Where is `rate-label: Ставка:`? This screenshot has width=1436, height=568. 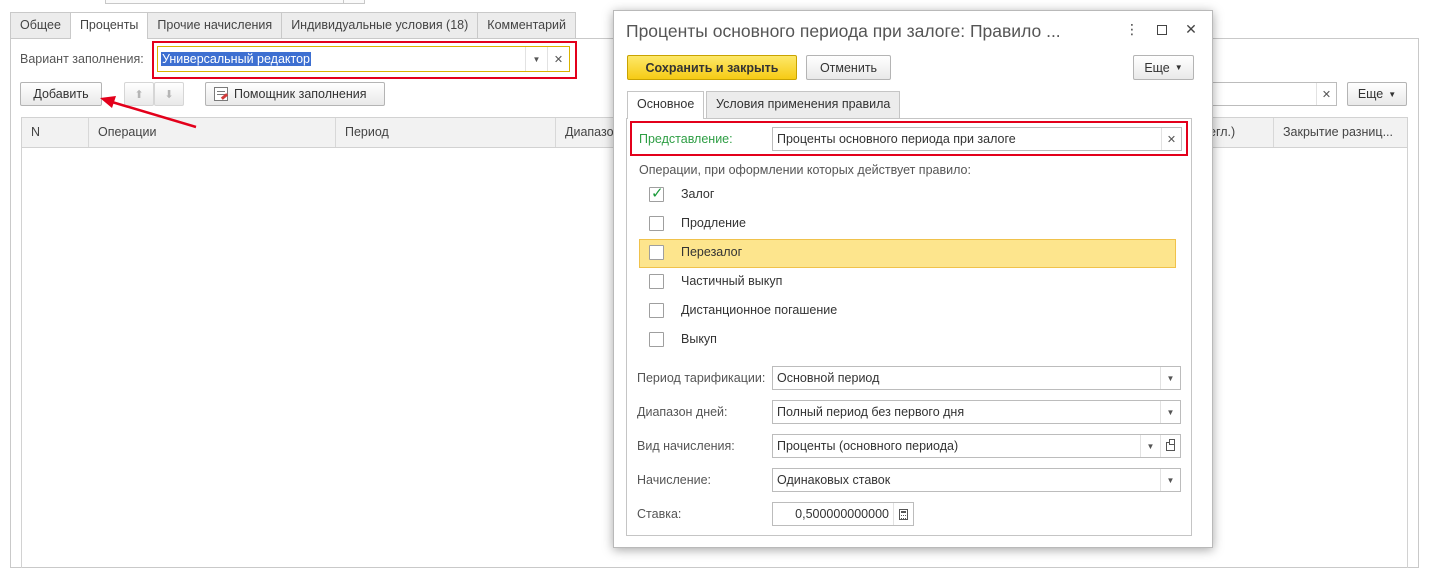 rate-label: Ставка: is located at coordinates (659, 514).